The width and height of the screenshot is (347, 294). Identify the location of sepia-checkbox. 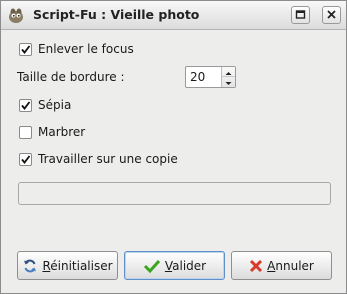
(25, 105).